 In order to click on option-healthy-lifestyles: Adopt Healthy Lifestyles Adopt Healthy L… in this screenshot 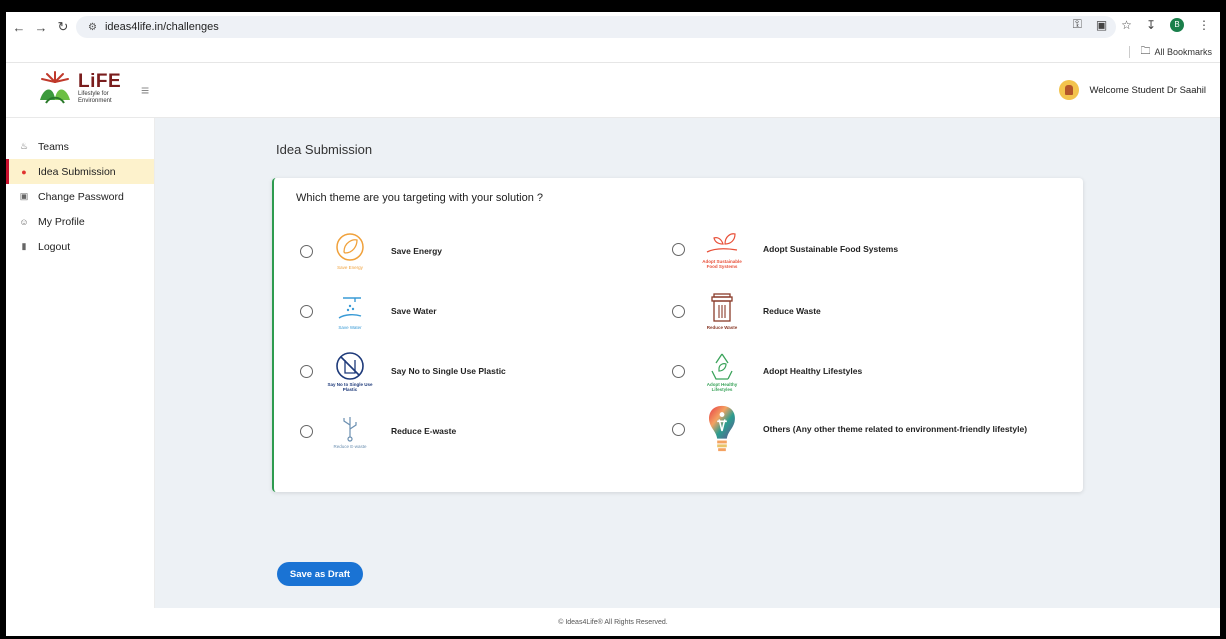, I will do `click(767, 371)`.